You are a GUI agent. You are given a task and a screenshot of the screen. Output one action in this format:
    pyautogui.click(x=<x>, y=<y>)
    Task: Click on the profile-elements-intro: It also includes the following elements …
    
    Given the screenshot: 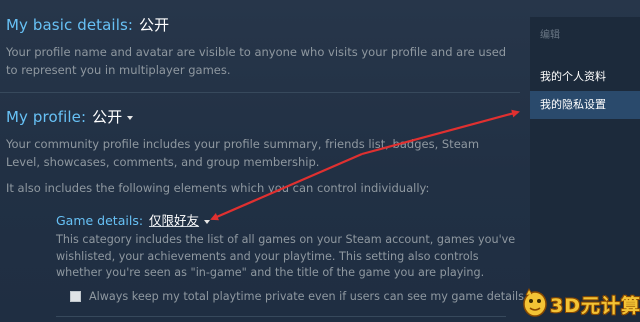 What is the action you would take?
    pyautogui.click(x=218, y=188)
    